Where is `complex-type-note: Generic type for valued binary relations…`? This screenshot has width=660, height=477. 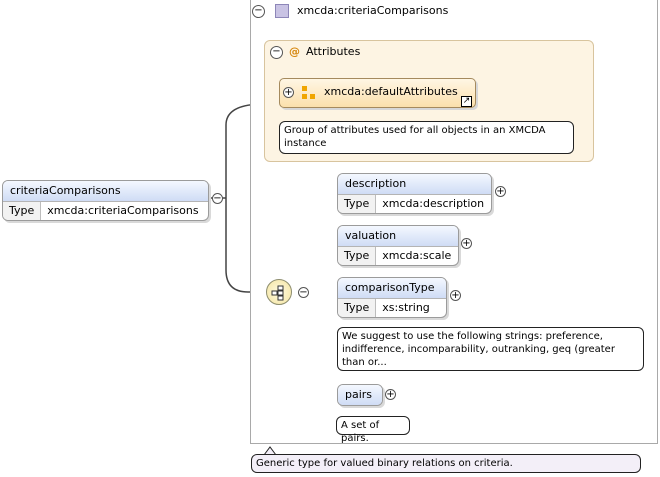
complex-type-note: Generic type for valued binary relations… is located at coordinates (446, 463).